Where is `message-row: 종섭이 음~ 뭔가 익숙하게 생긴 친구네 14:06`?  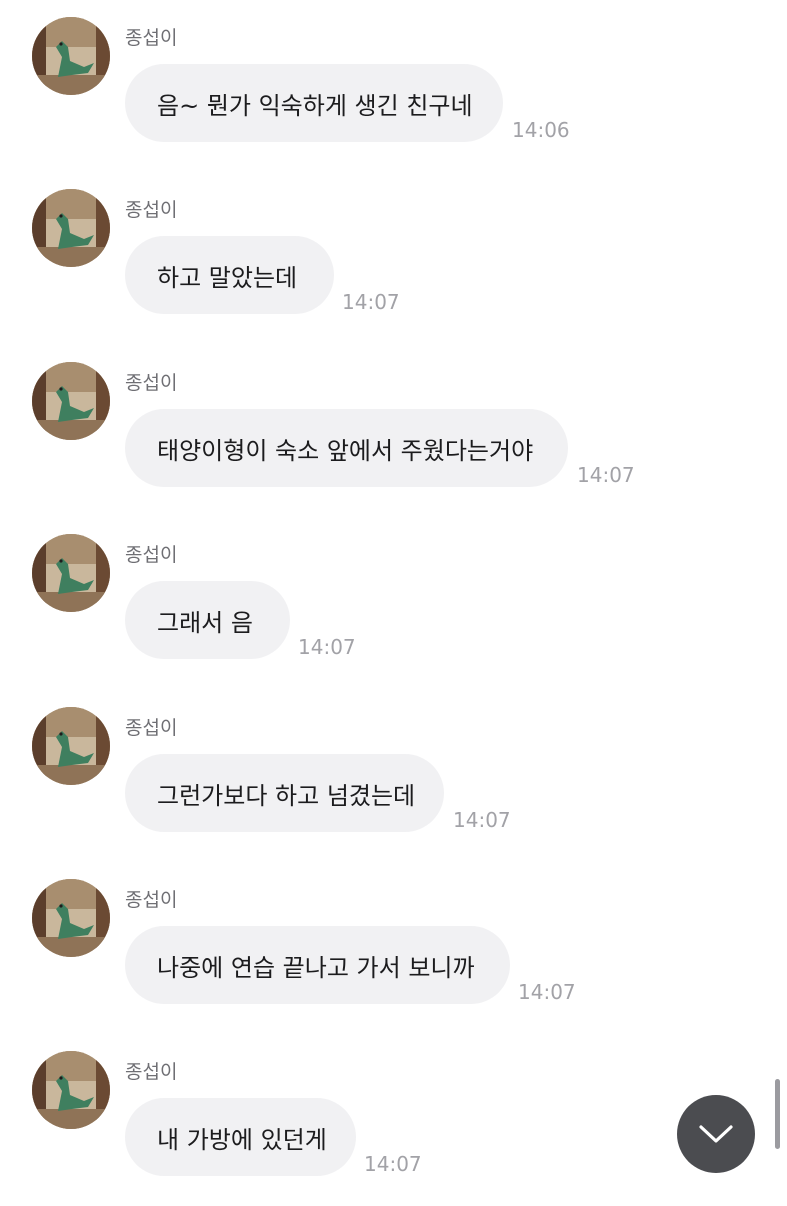
message-row: 종섭이 음~ 뭔가 익숙하게 생긴 친구네 14:06 is located at coordinates (393, 86).